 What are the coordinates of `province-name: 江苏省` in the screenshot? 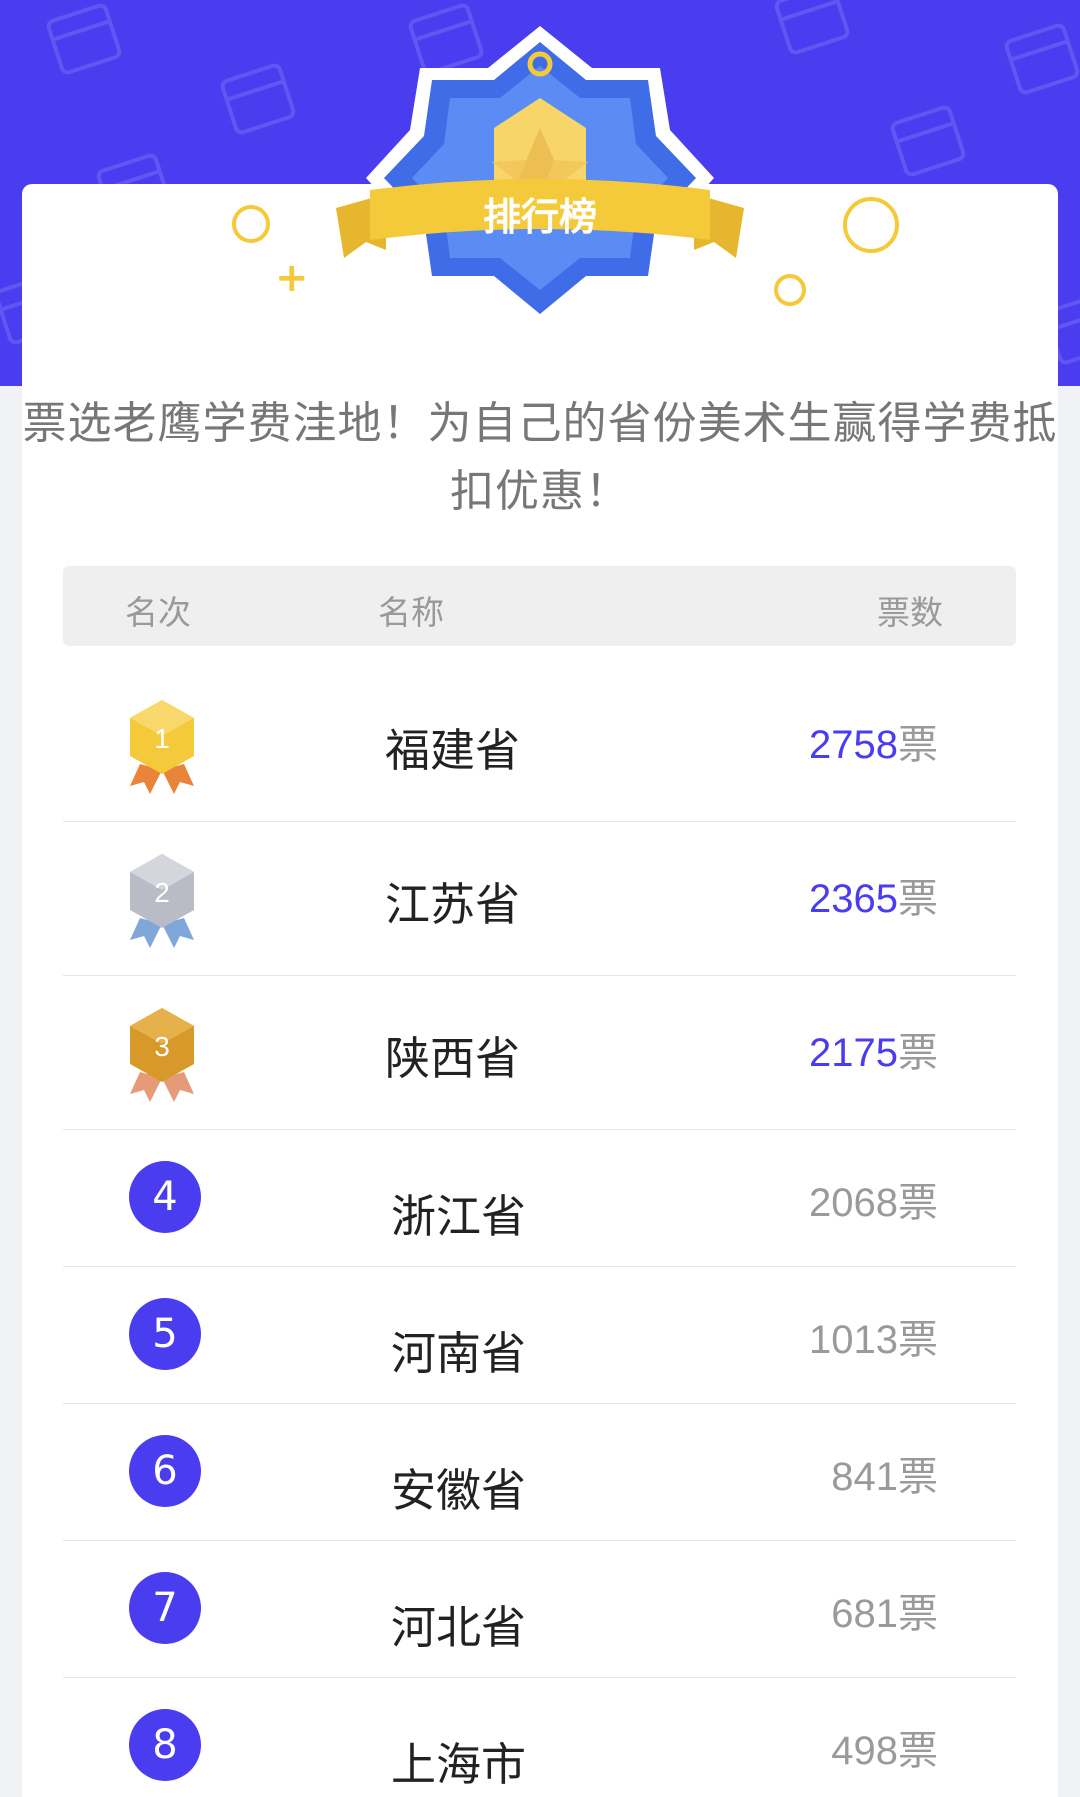 It's located at (453, 904).